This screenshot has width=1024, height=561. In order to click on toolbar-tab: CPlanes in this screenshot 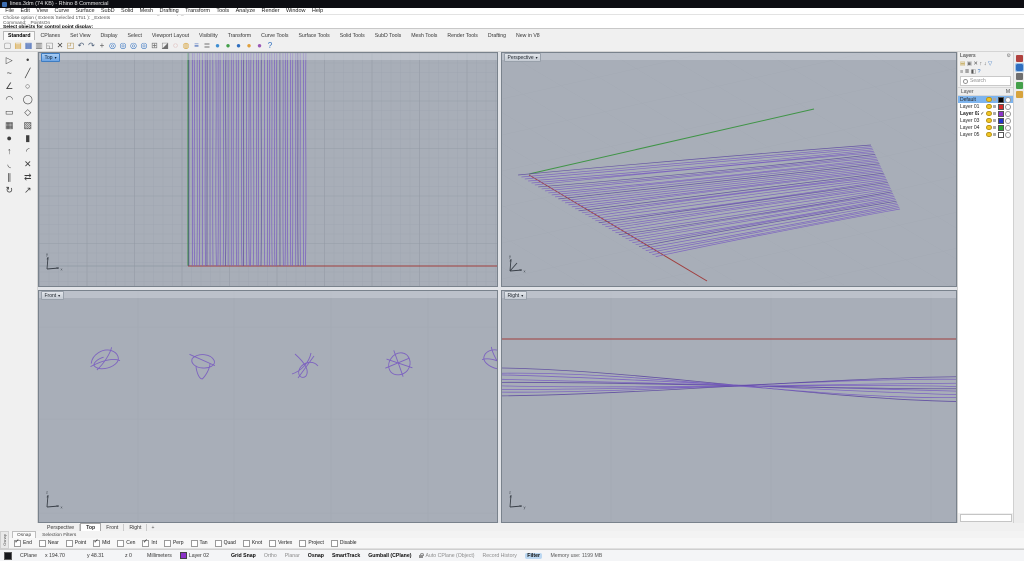, I will do `click(50, 35)`.